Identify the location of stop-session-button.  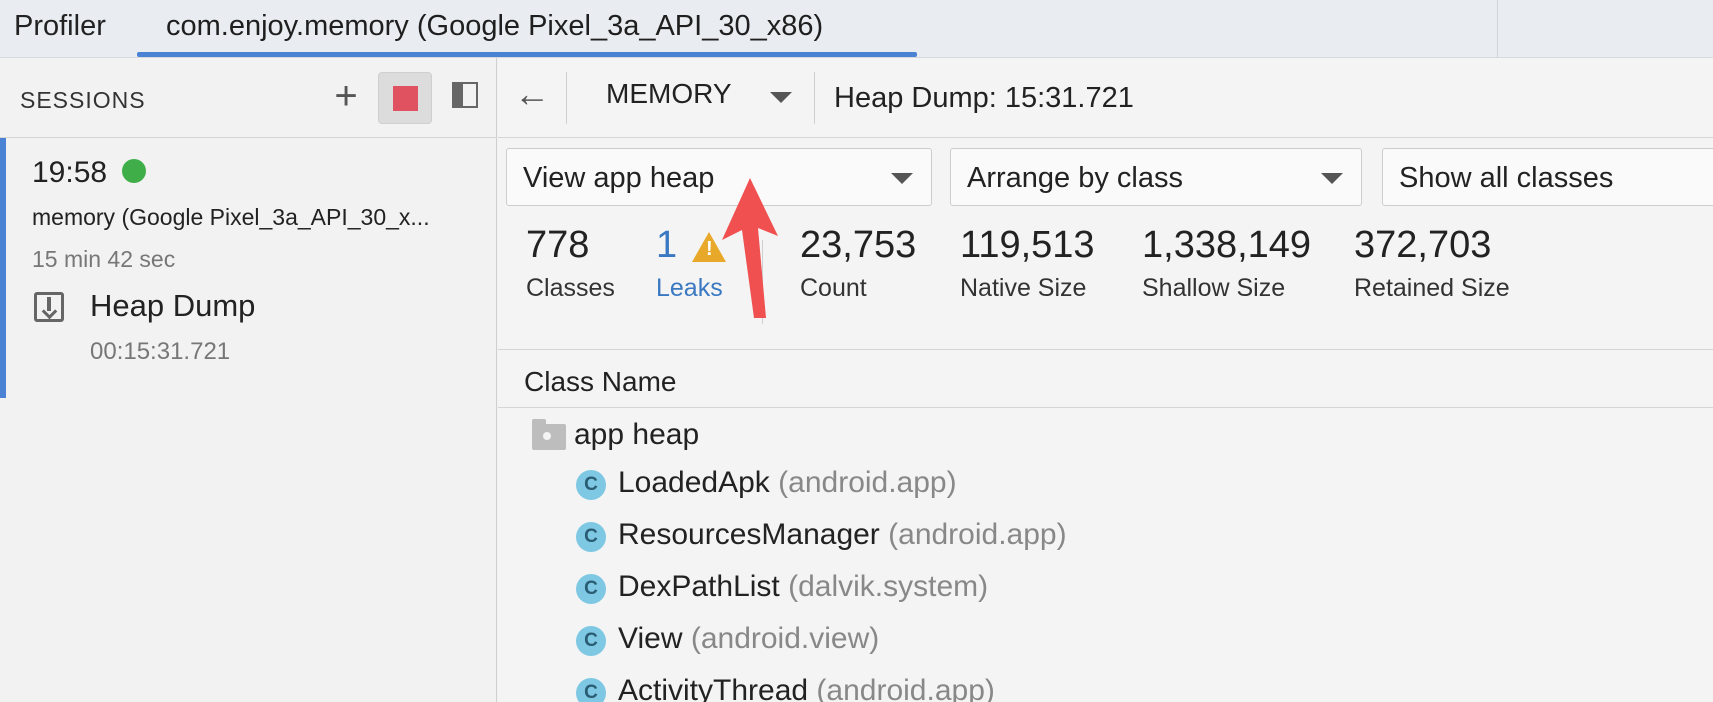
(405, 98).